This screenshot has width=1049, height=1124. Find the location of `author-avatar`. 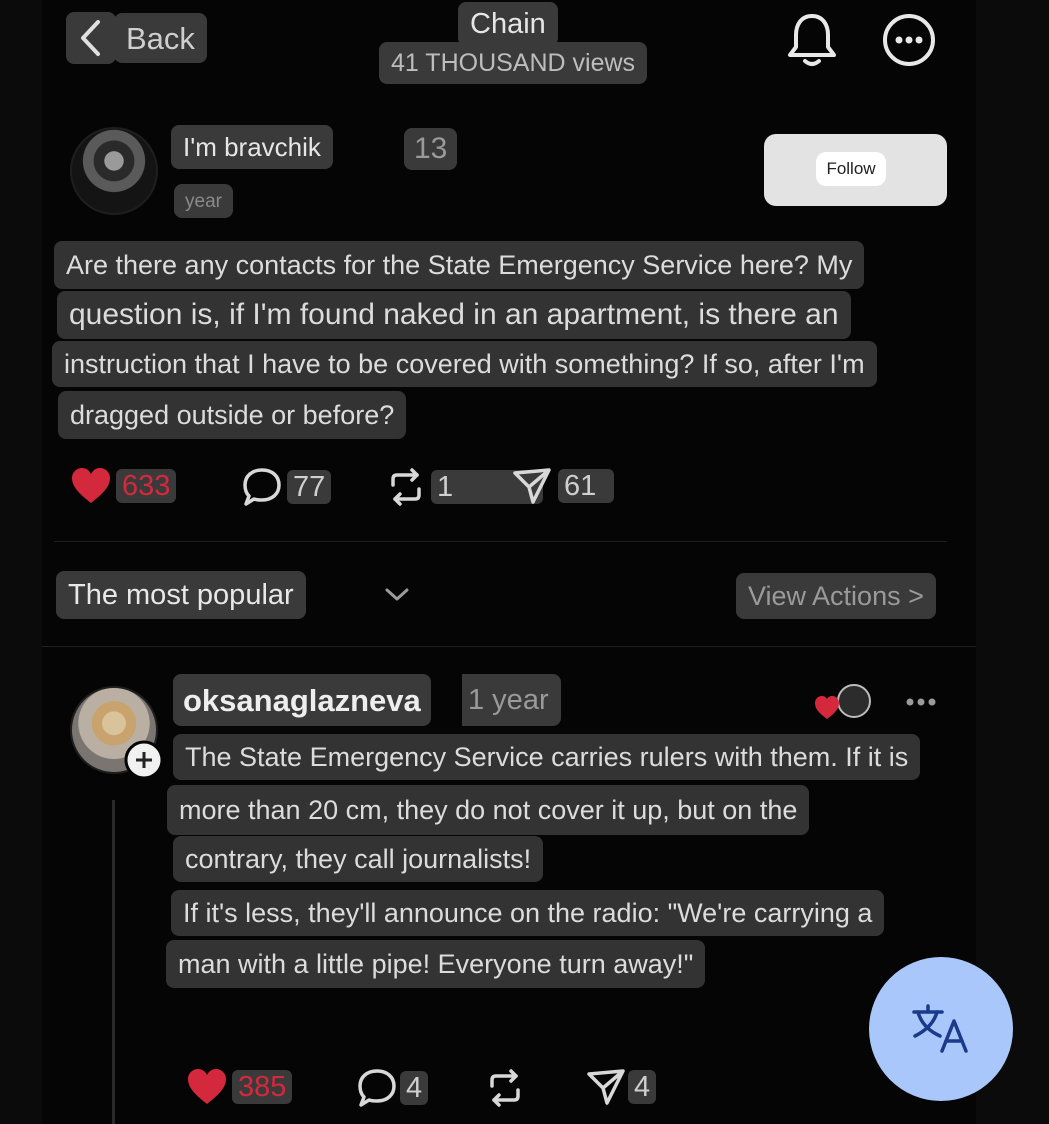

author-avatar is located at coordinates (114, 171).